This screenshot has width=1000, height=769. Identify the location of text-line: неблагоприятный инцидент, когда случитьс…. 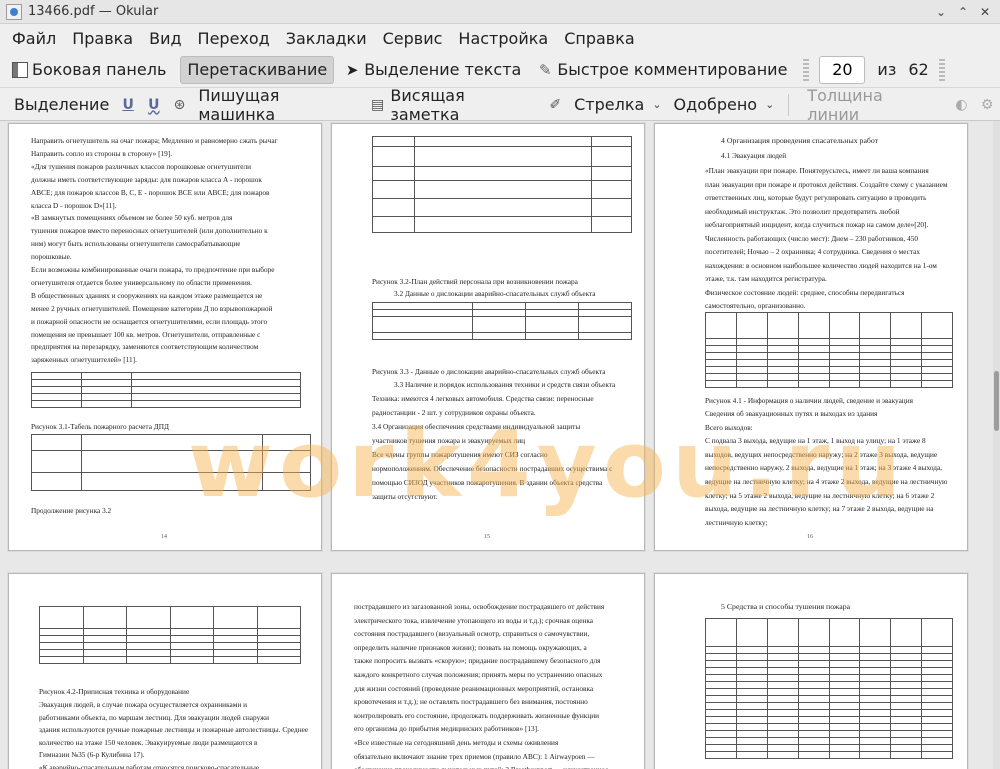
(817, 224).